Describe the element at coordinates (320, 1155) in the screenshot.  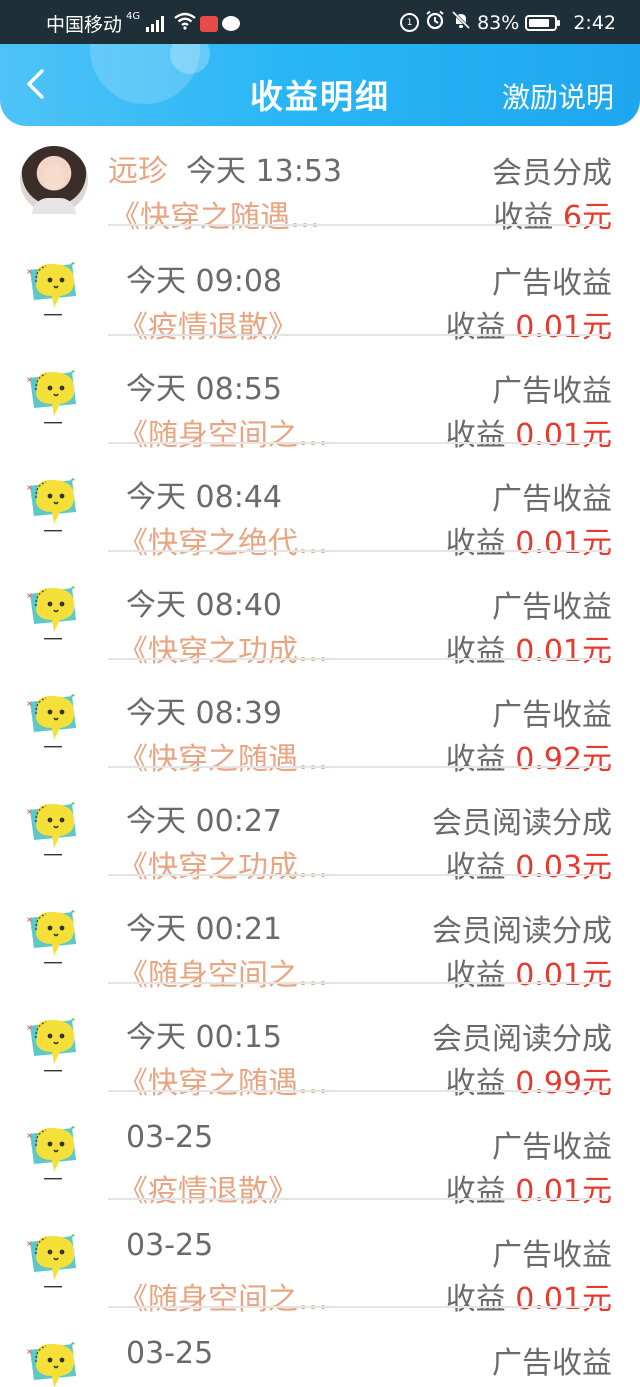
I see `list-item: × ✦ 03-25 广告收益《疫情退散》 收益 0.01元` at that location.